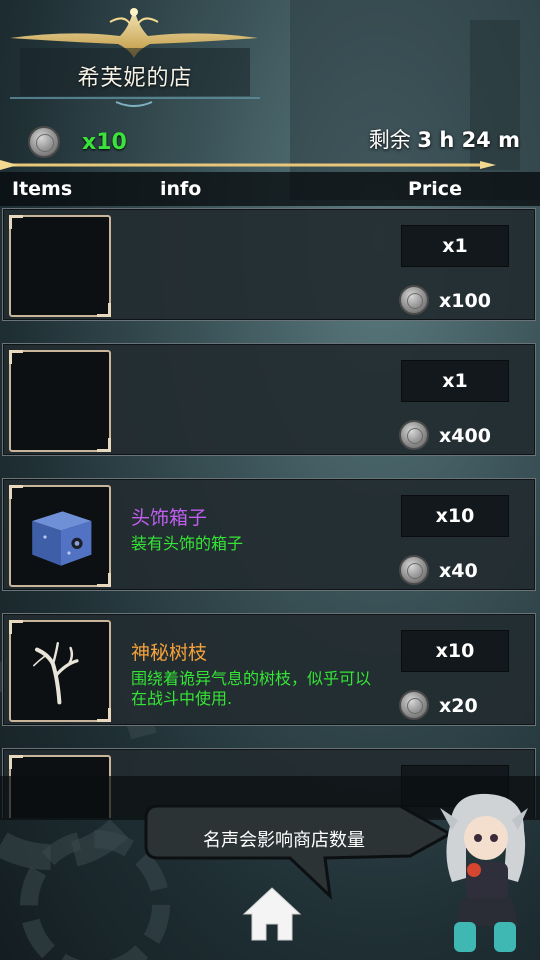 This screenshot has width=540, height=960. Describe the element at coordinates (169, 653) in the screenshot. I see `item-name: 神秘树枝` at that location.